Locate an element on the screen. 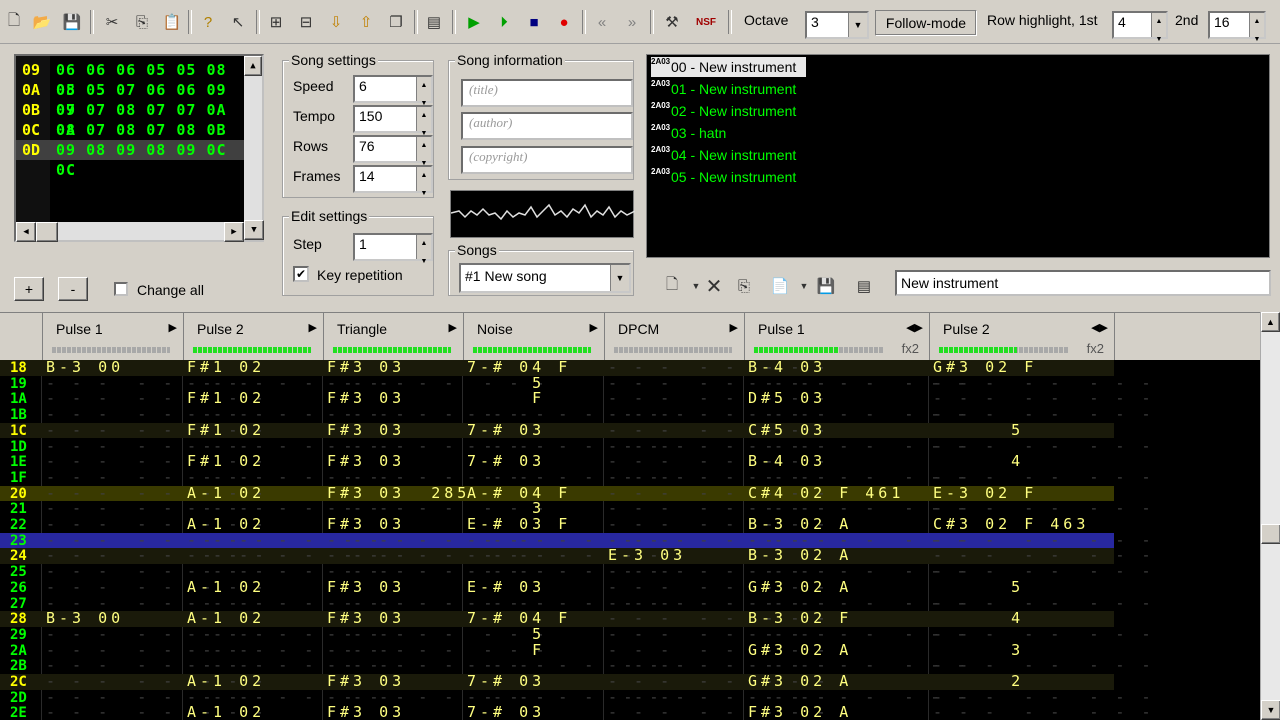 The image size is (1280, 720). instrument-item: 2A03 01 - New instrument is located at coordinates (723, 89).